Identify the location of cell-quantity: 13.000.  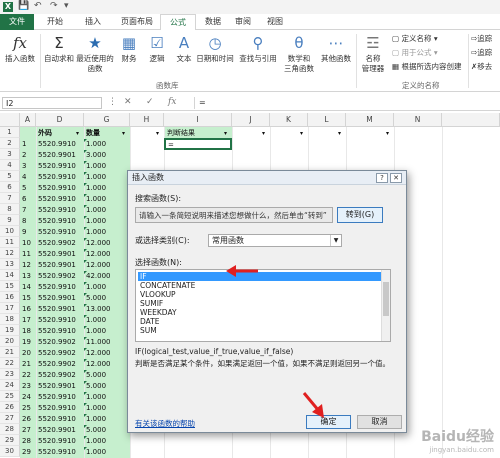
(98, 309).